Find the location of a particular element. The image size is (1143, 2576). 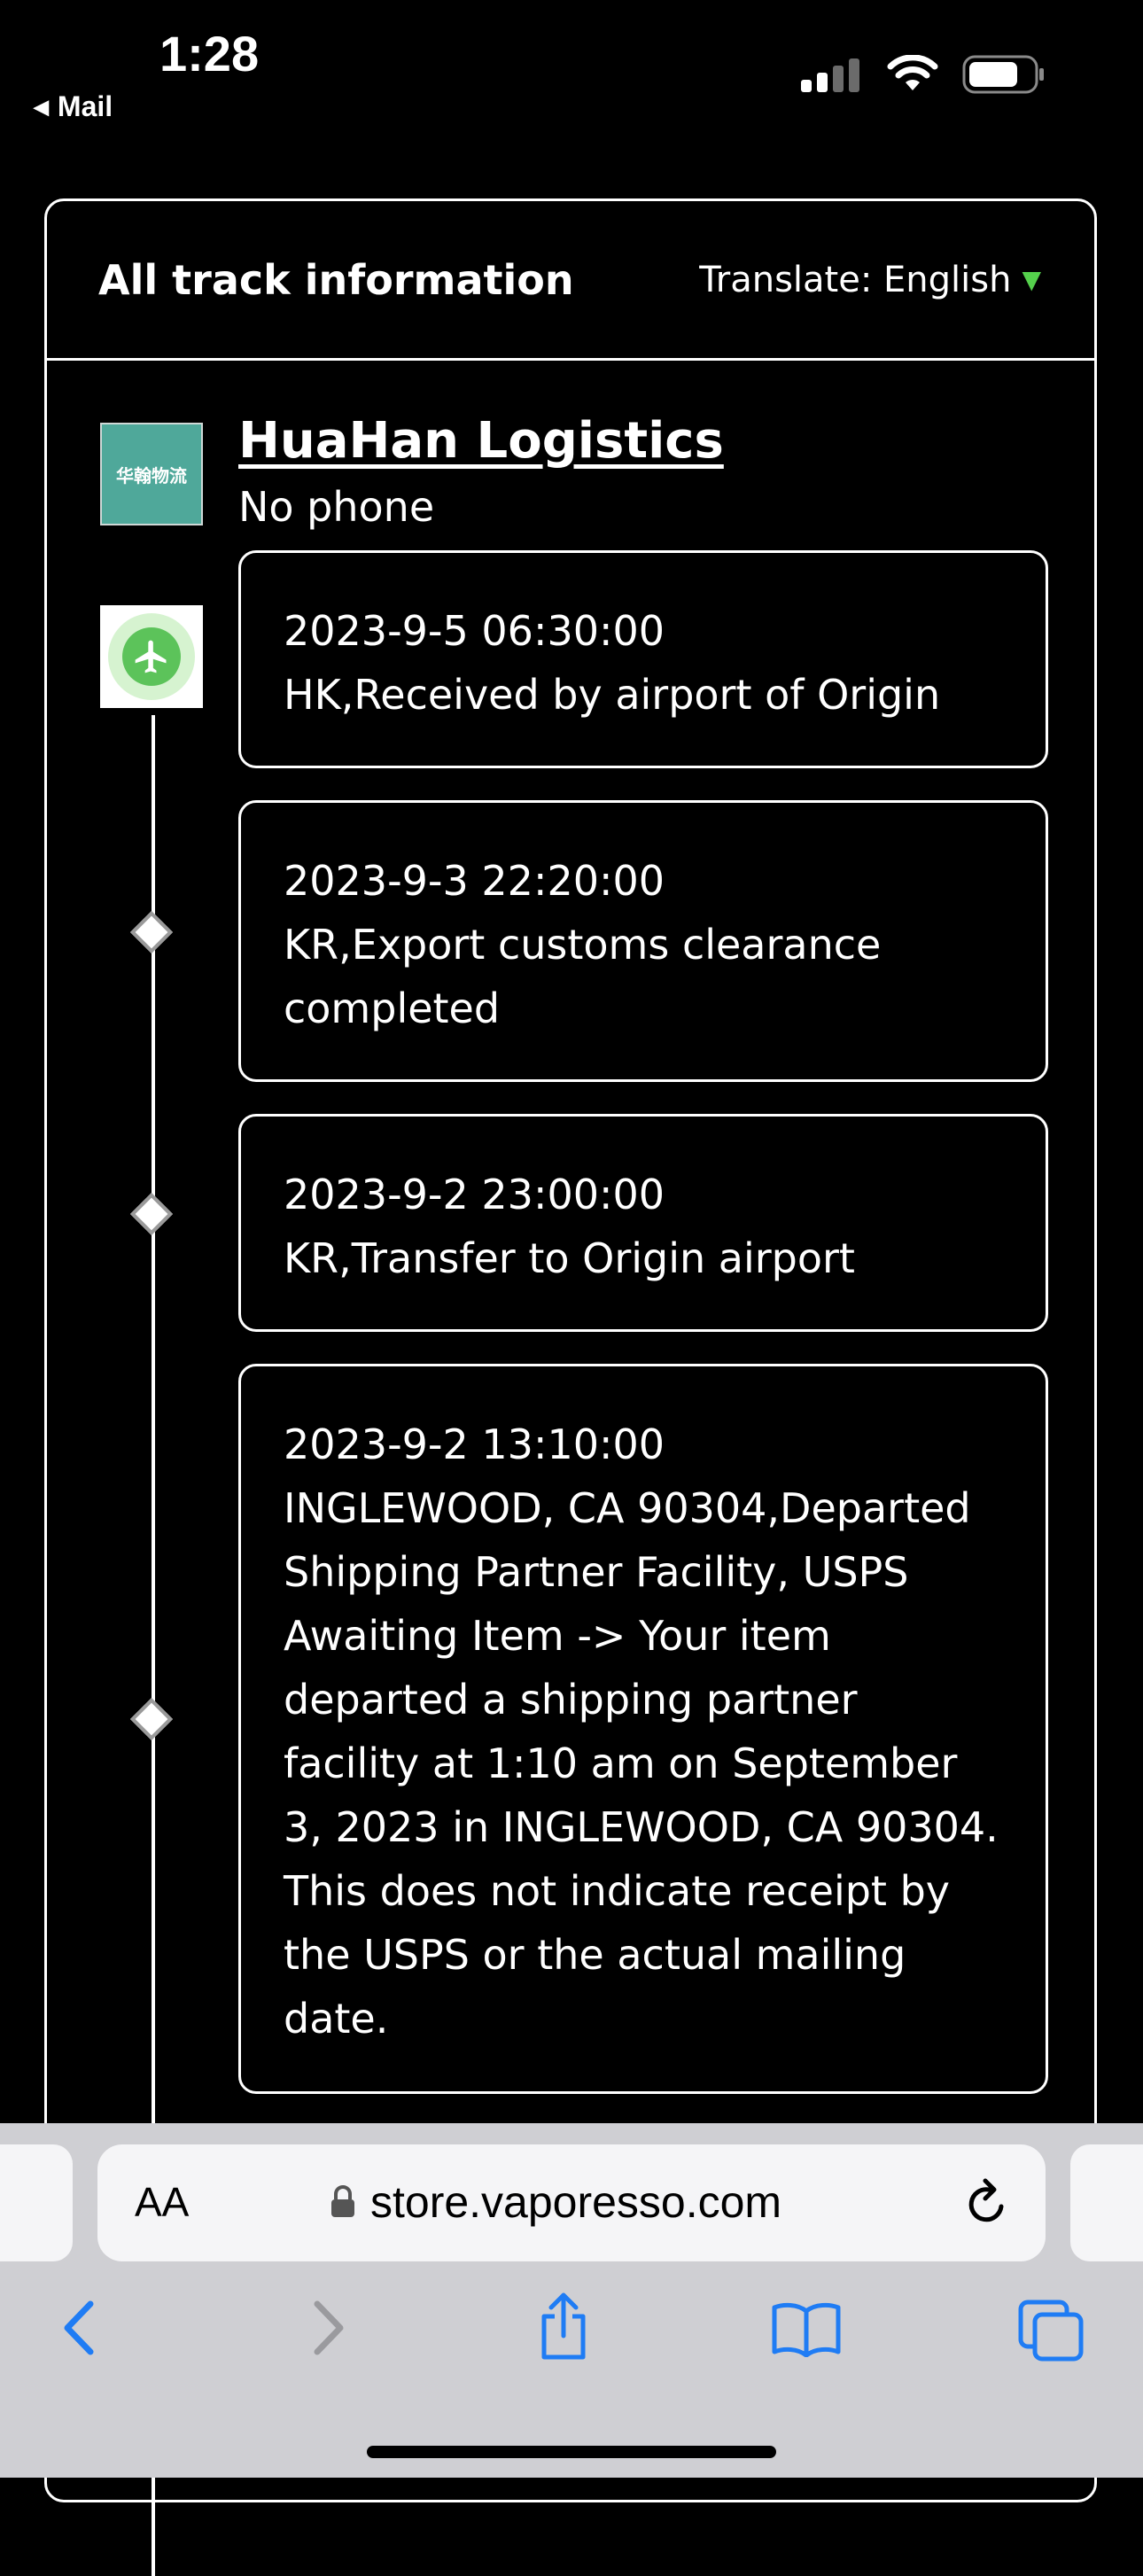

text-size-label: AA is located at coordinates (162, 2202).